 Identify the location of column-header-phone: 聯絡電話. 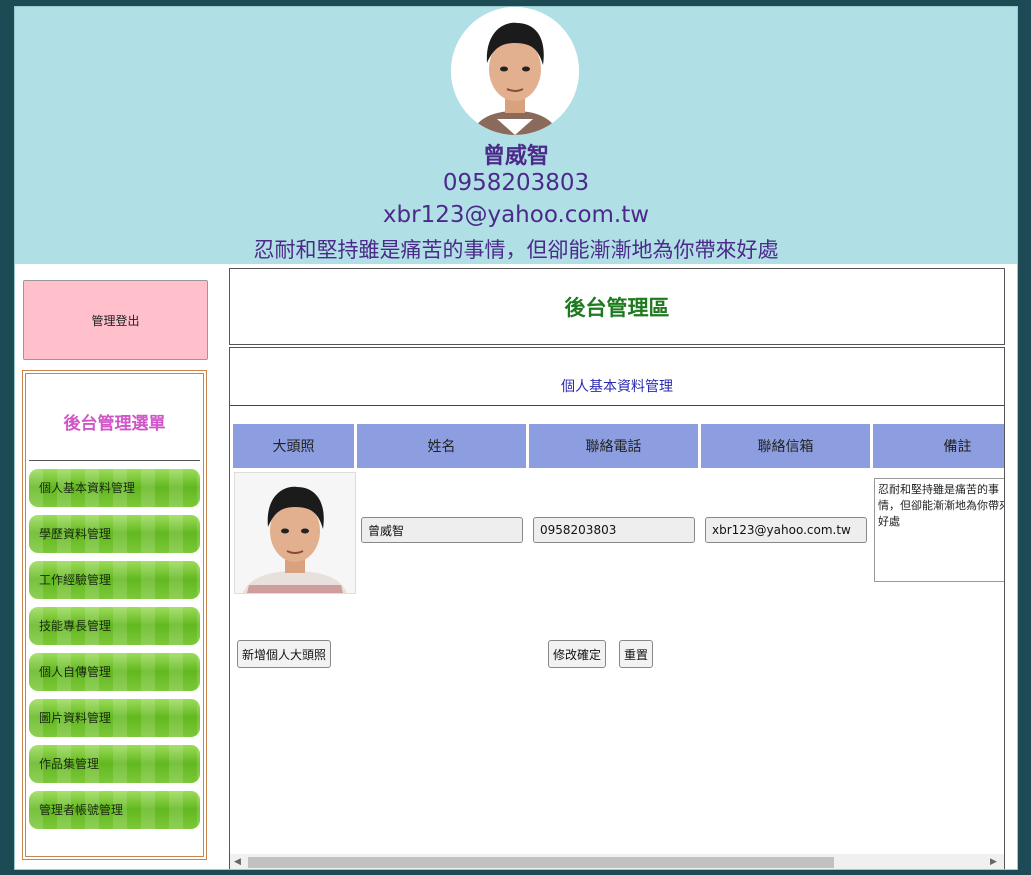
(613, 446).